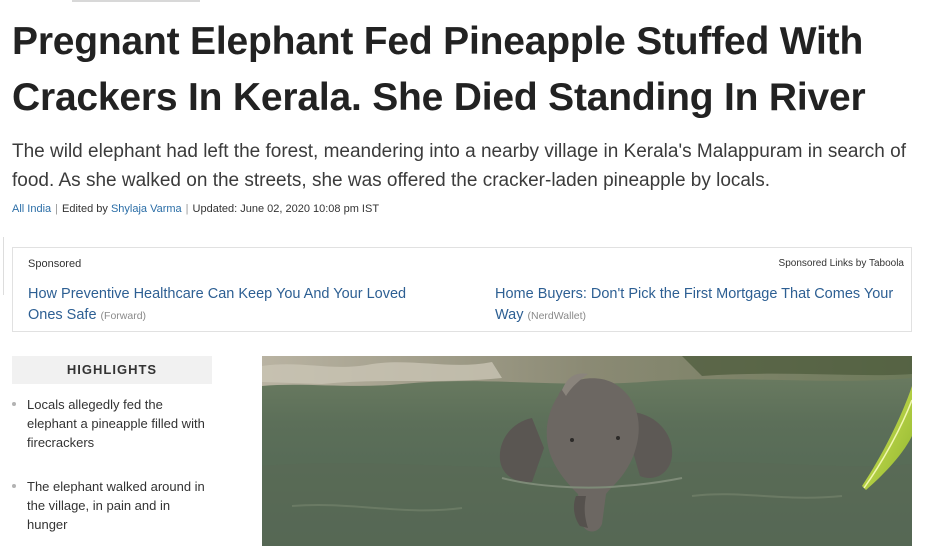 This screenshot has width=947, height=546. Describe the element at coordinates (841, 263) in the screenshot. I see `taboola-attribution: Sponsored Links by Taboola` at that location.